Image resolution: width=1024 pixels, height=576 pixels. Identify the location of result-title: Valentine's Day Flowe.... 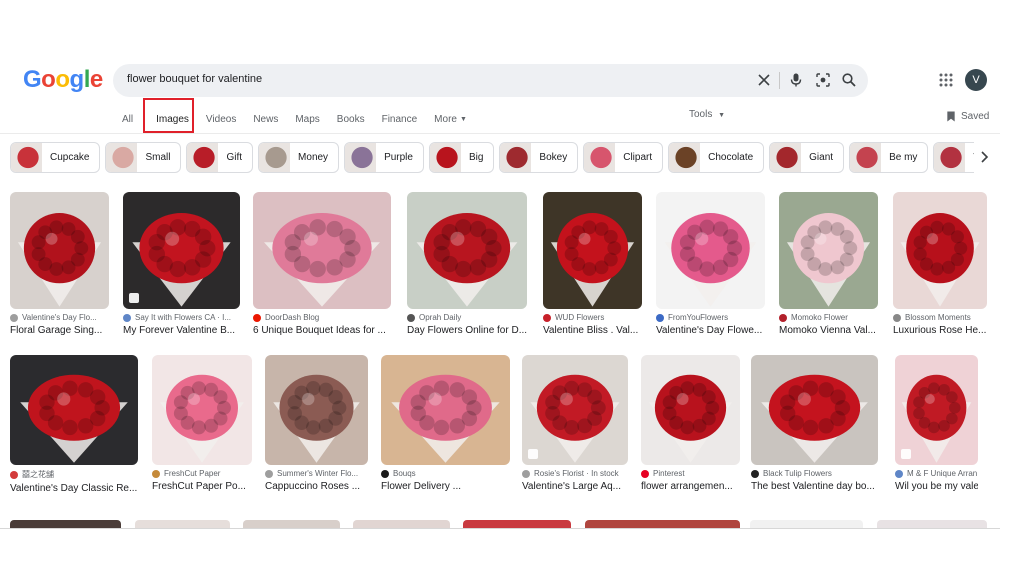
(710, 330).